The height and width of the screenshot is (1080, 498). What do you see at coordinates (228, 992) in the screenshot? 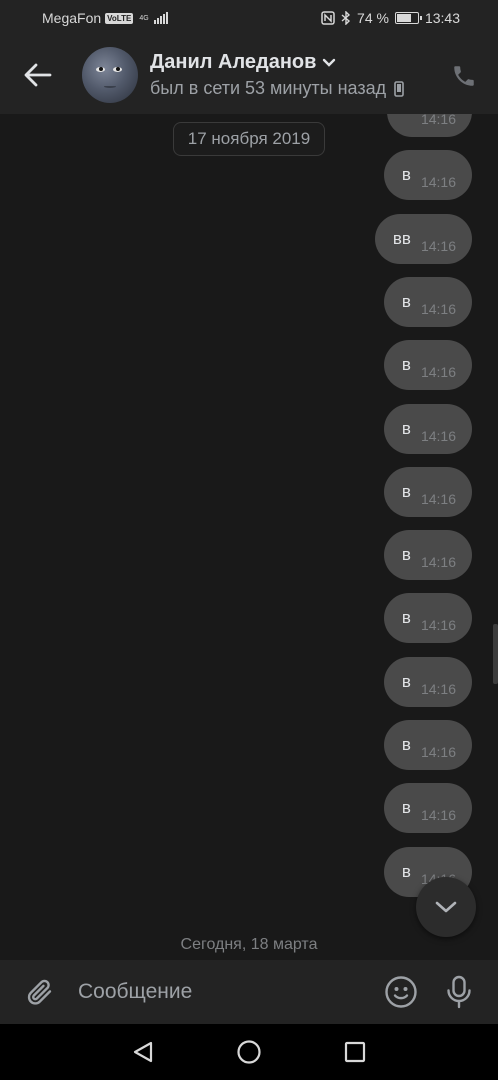
I see `message-input: Сообщение` at bounding box center [228, 992].